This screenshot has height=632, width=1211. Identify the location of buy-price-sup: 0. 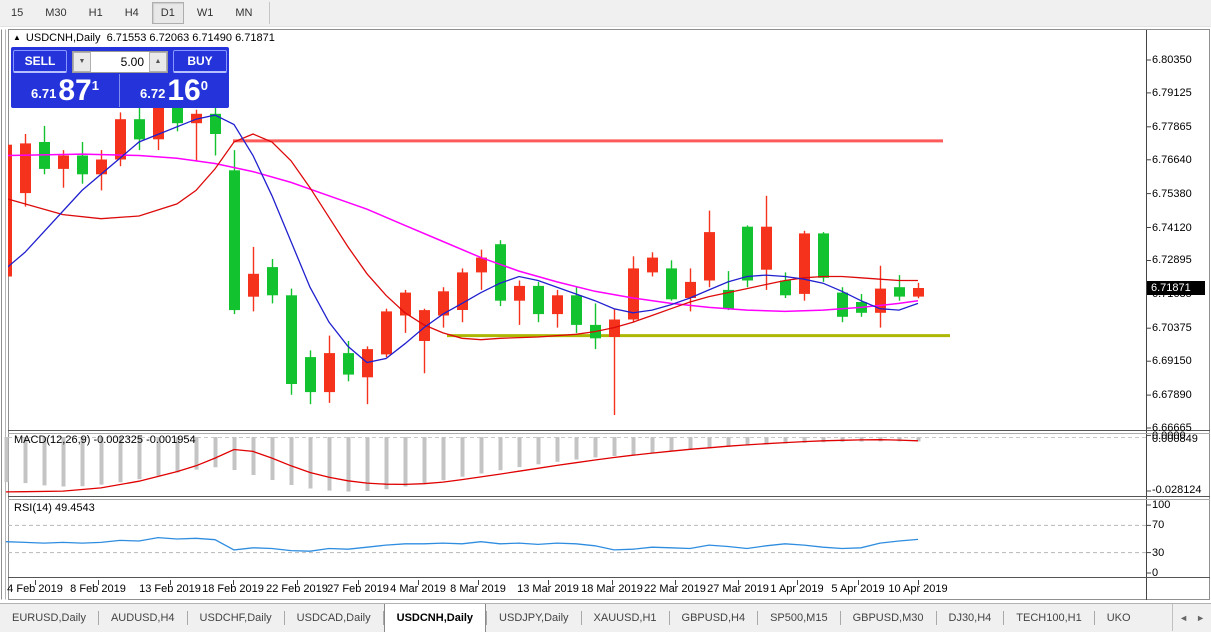
(204, 85).